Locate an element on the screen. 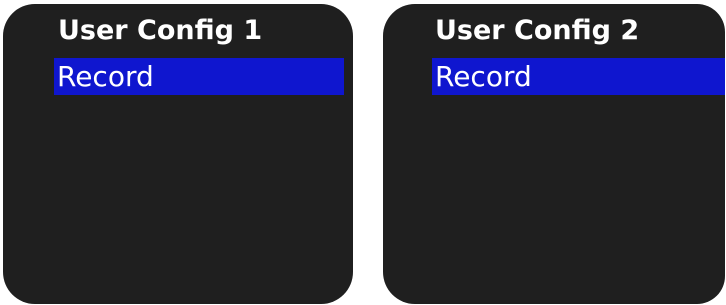  screen-title: User Config 1 is located at coordinates (160, 30).